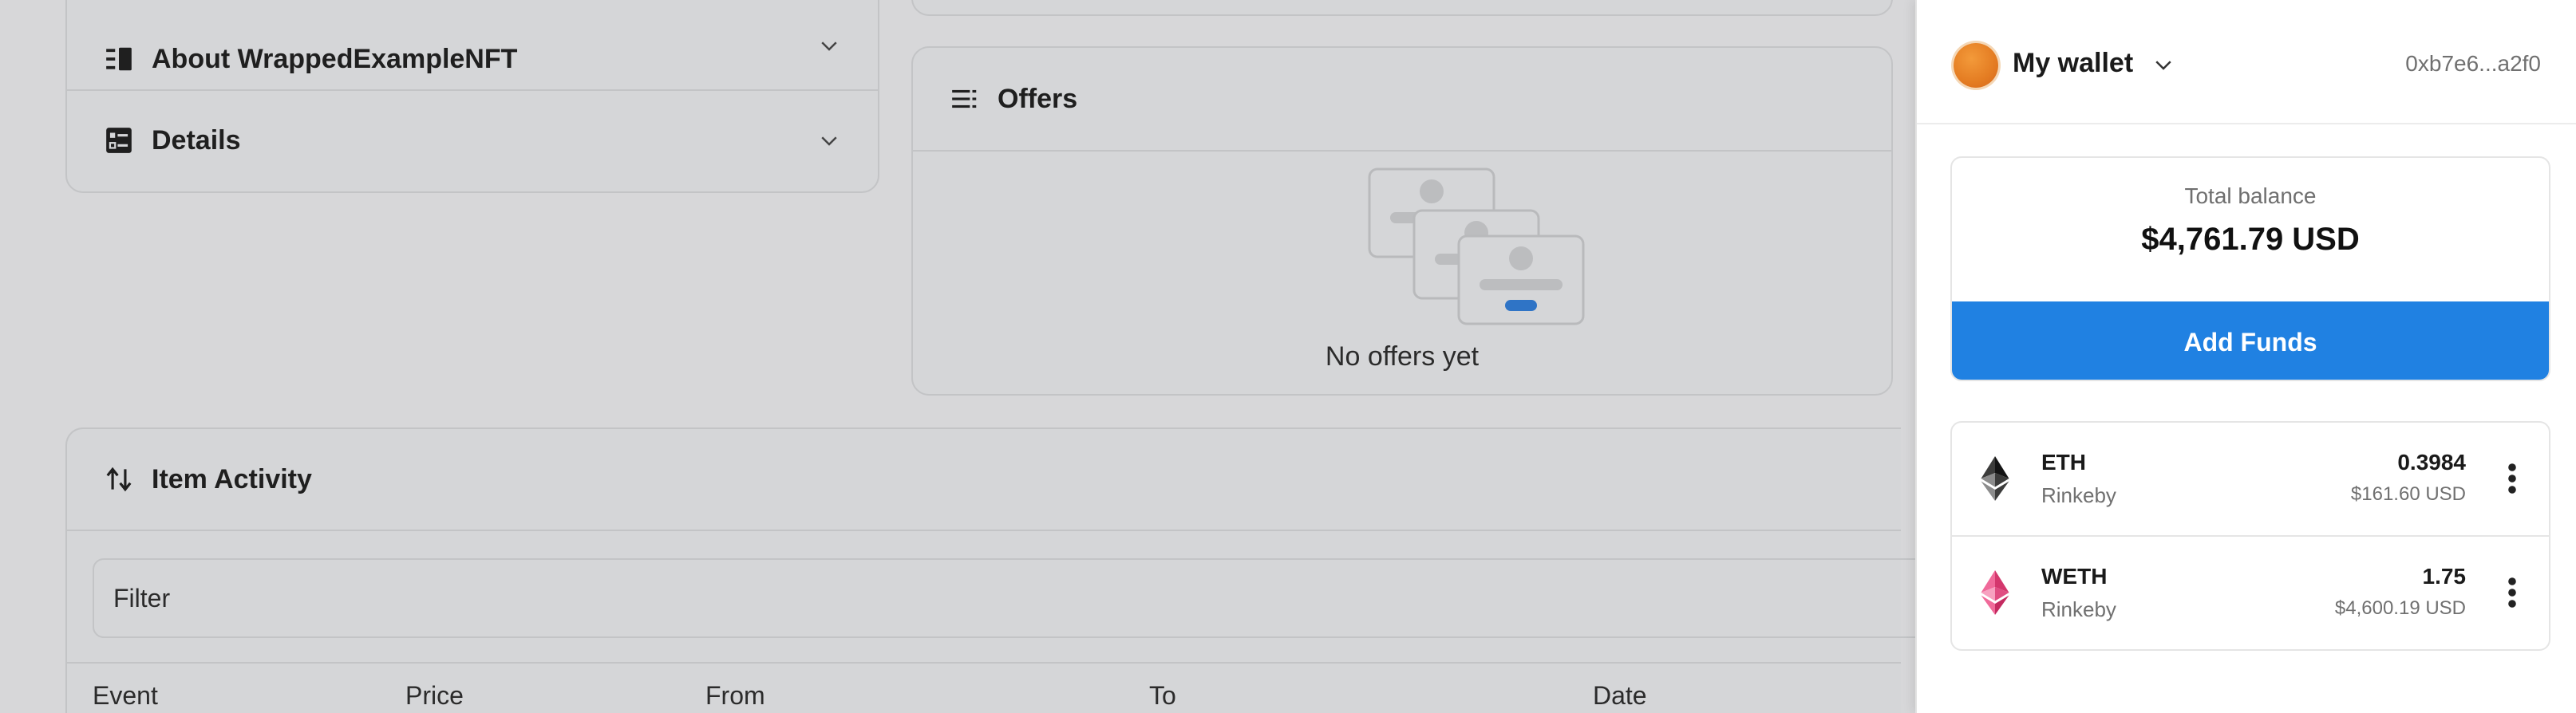 The width and height of the screenshot is (2576, 713). What do you see at coordinates (2250, 480) in the screenshot?
I see `token-row-eth: ETH Rinkeby 0.3984 $161.60 USD` at bounding box center [2250, 480].